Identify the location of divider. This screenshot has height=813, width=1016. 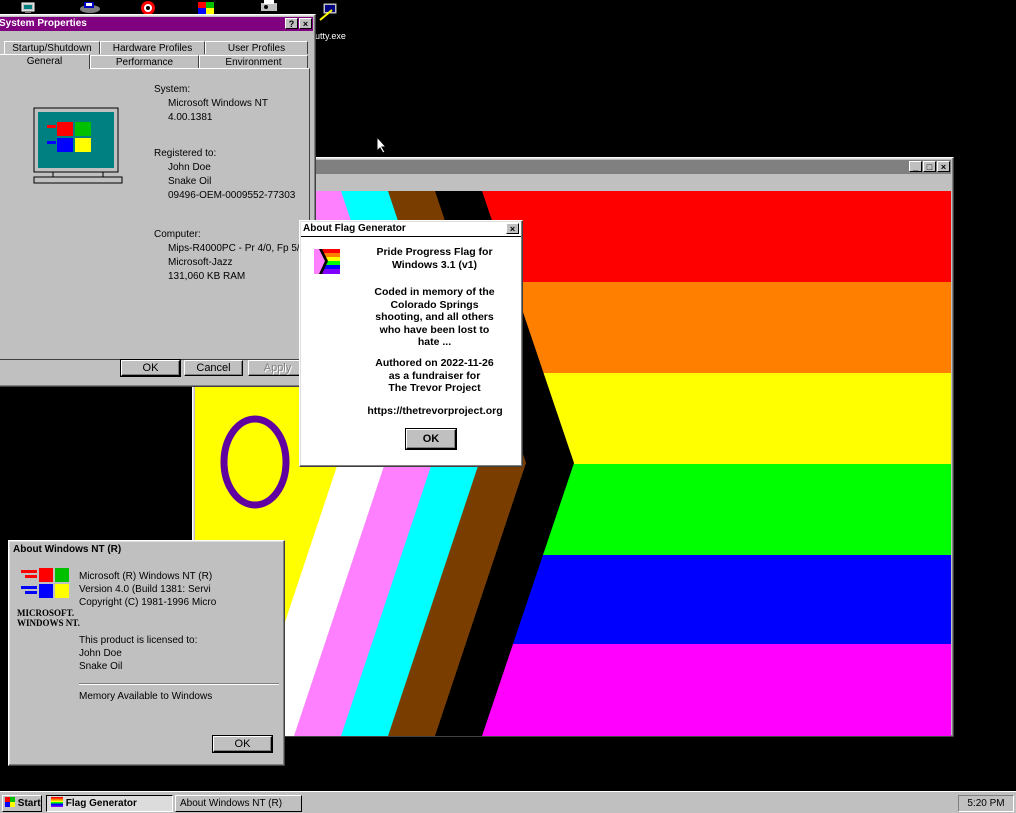
(179, 684).